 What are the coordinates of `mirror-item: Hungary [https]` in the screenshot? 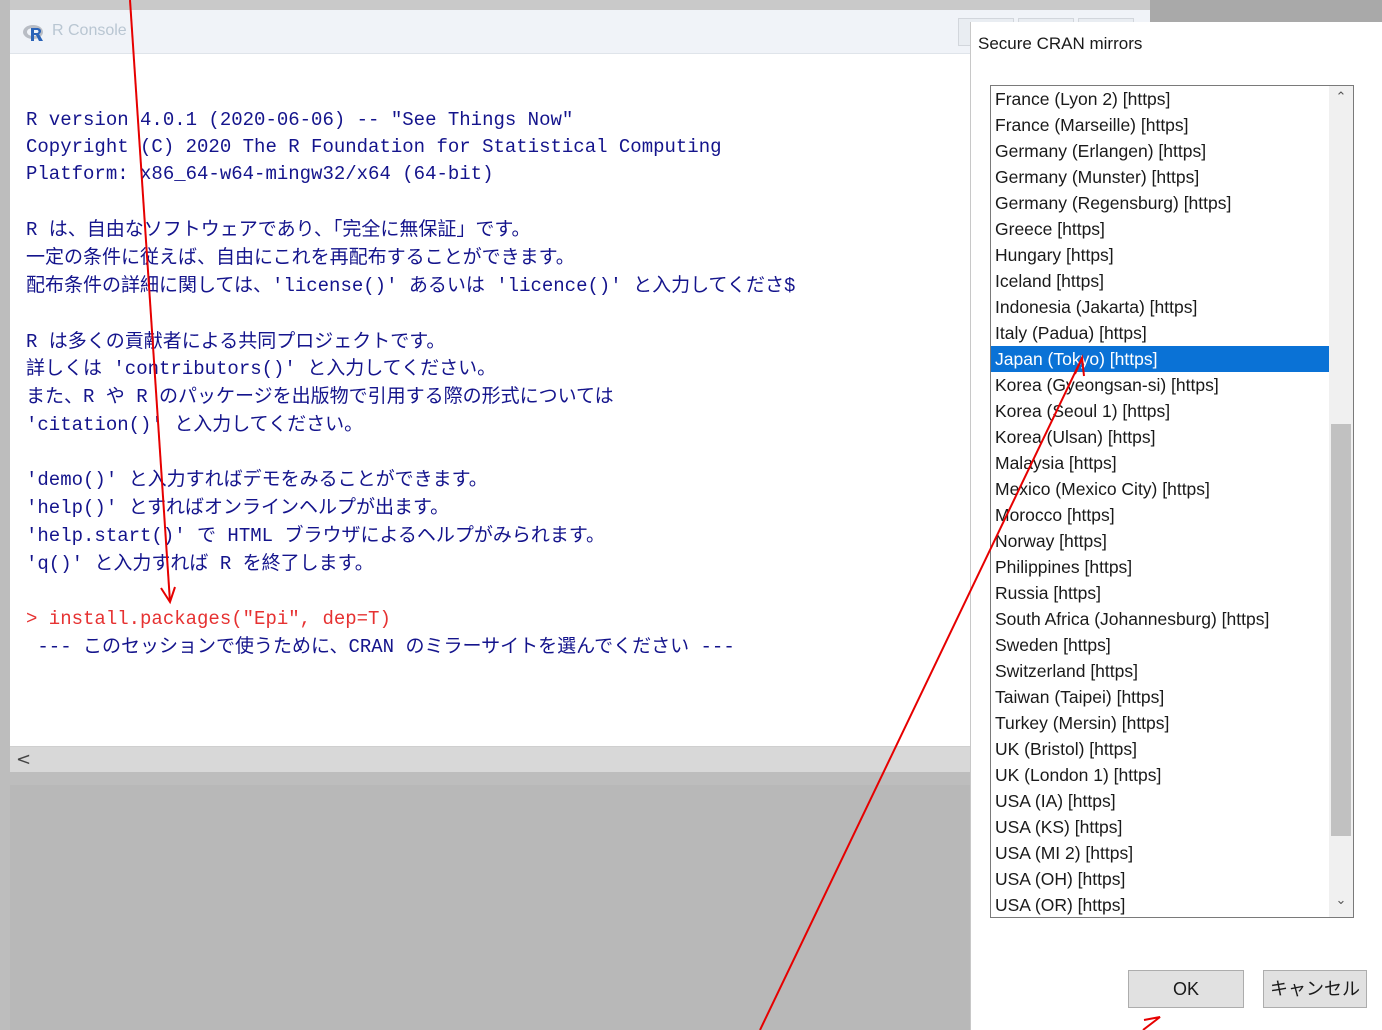 It's located at (1169, 255).